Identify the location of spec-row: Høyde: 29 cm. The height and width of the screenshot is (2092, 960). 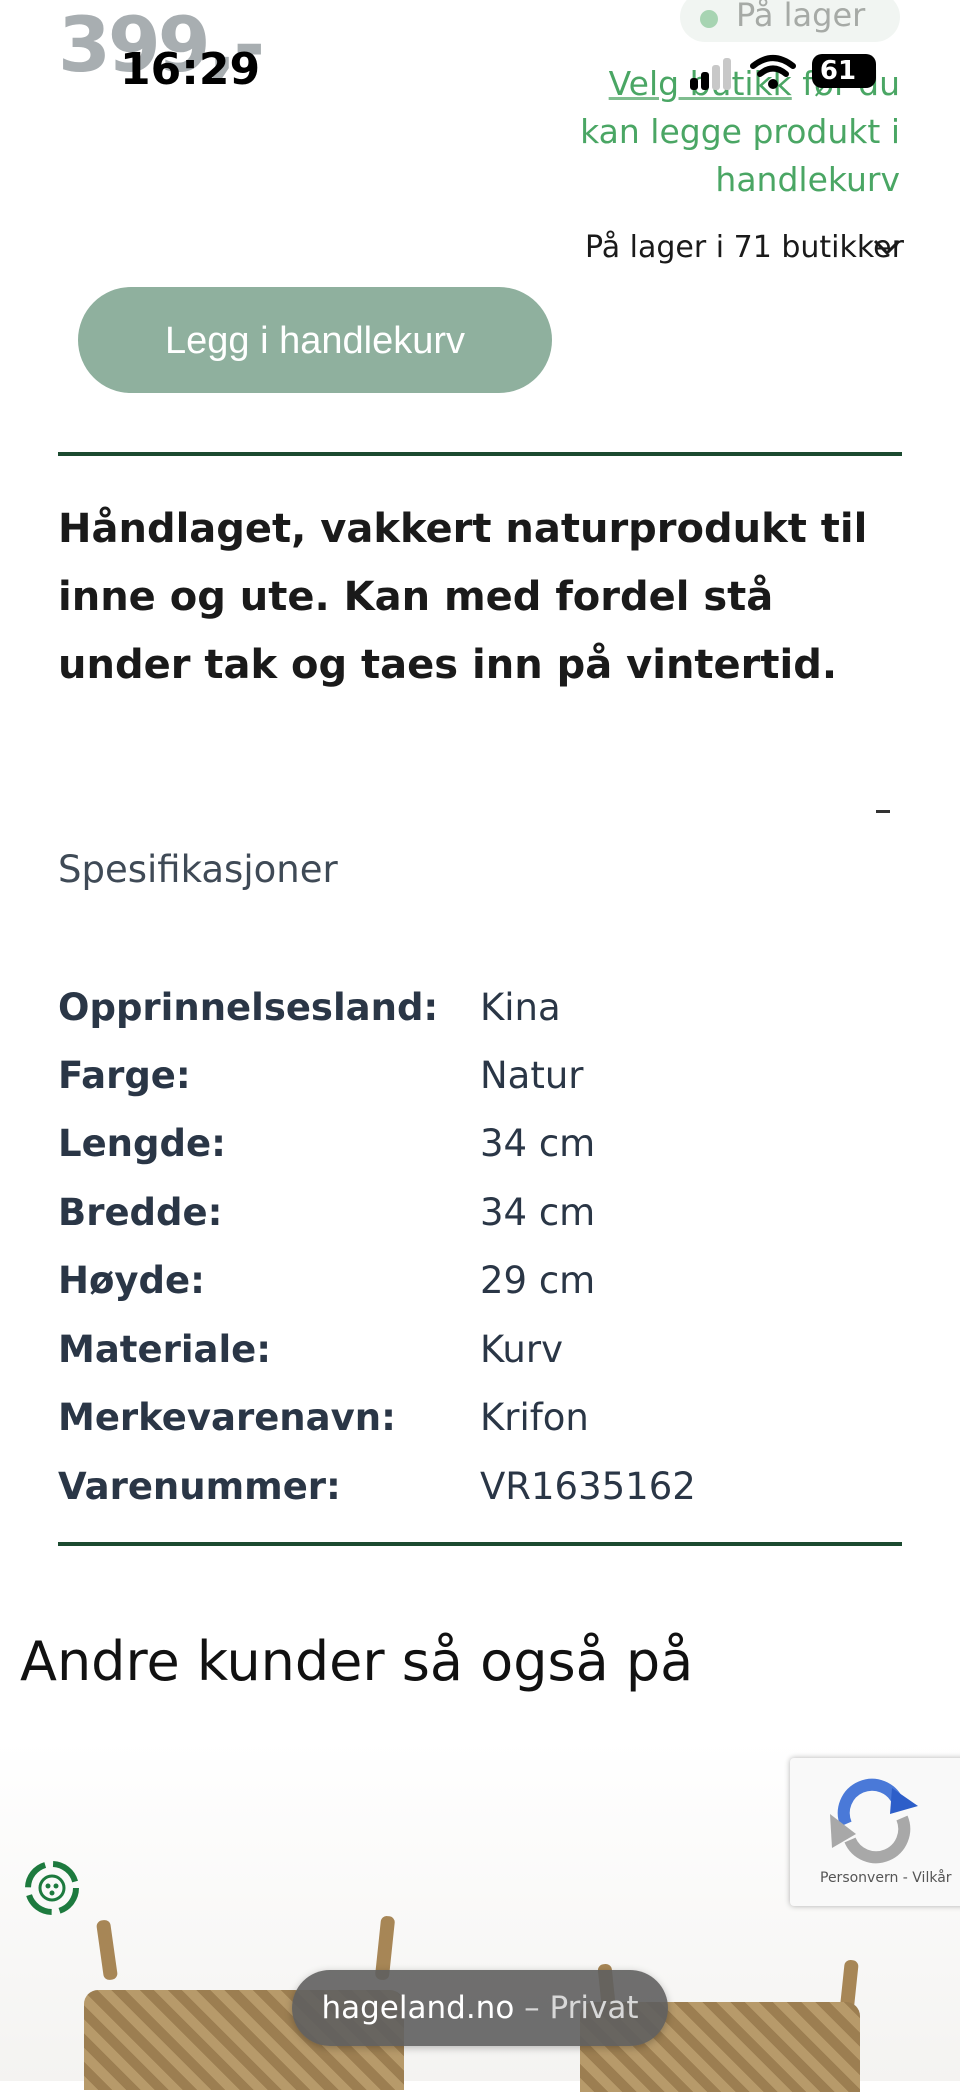
(483, 1293).